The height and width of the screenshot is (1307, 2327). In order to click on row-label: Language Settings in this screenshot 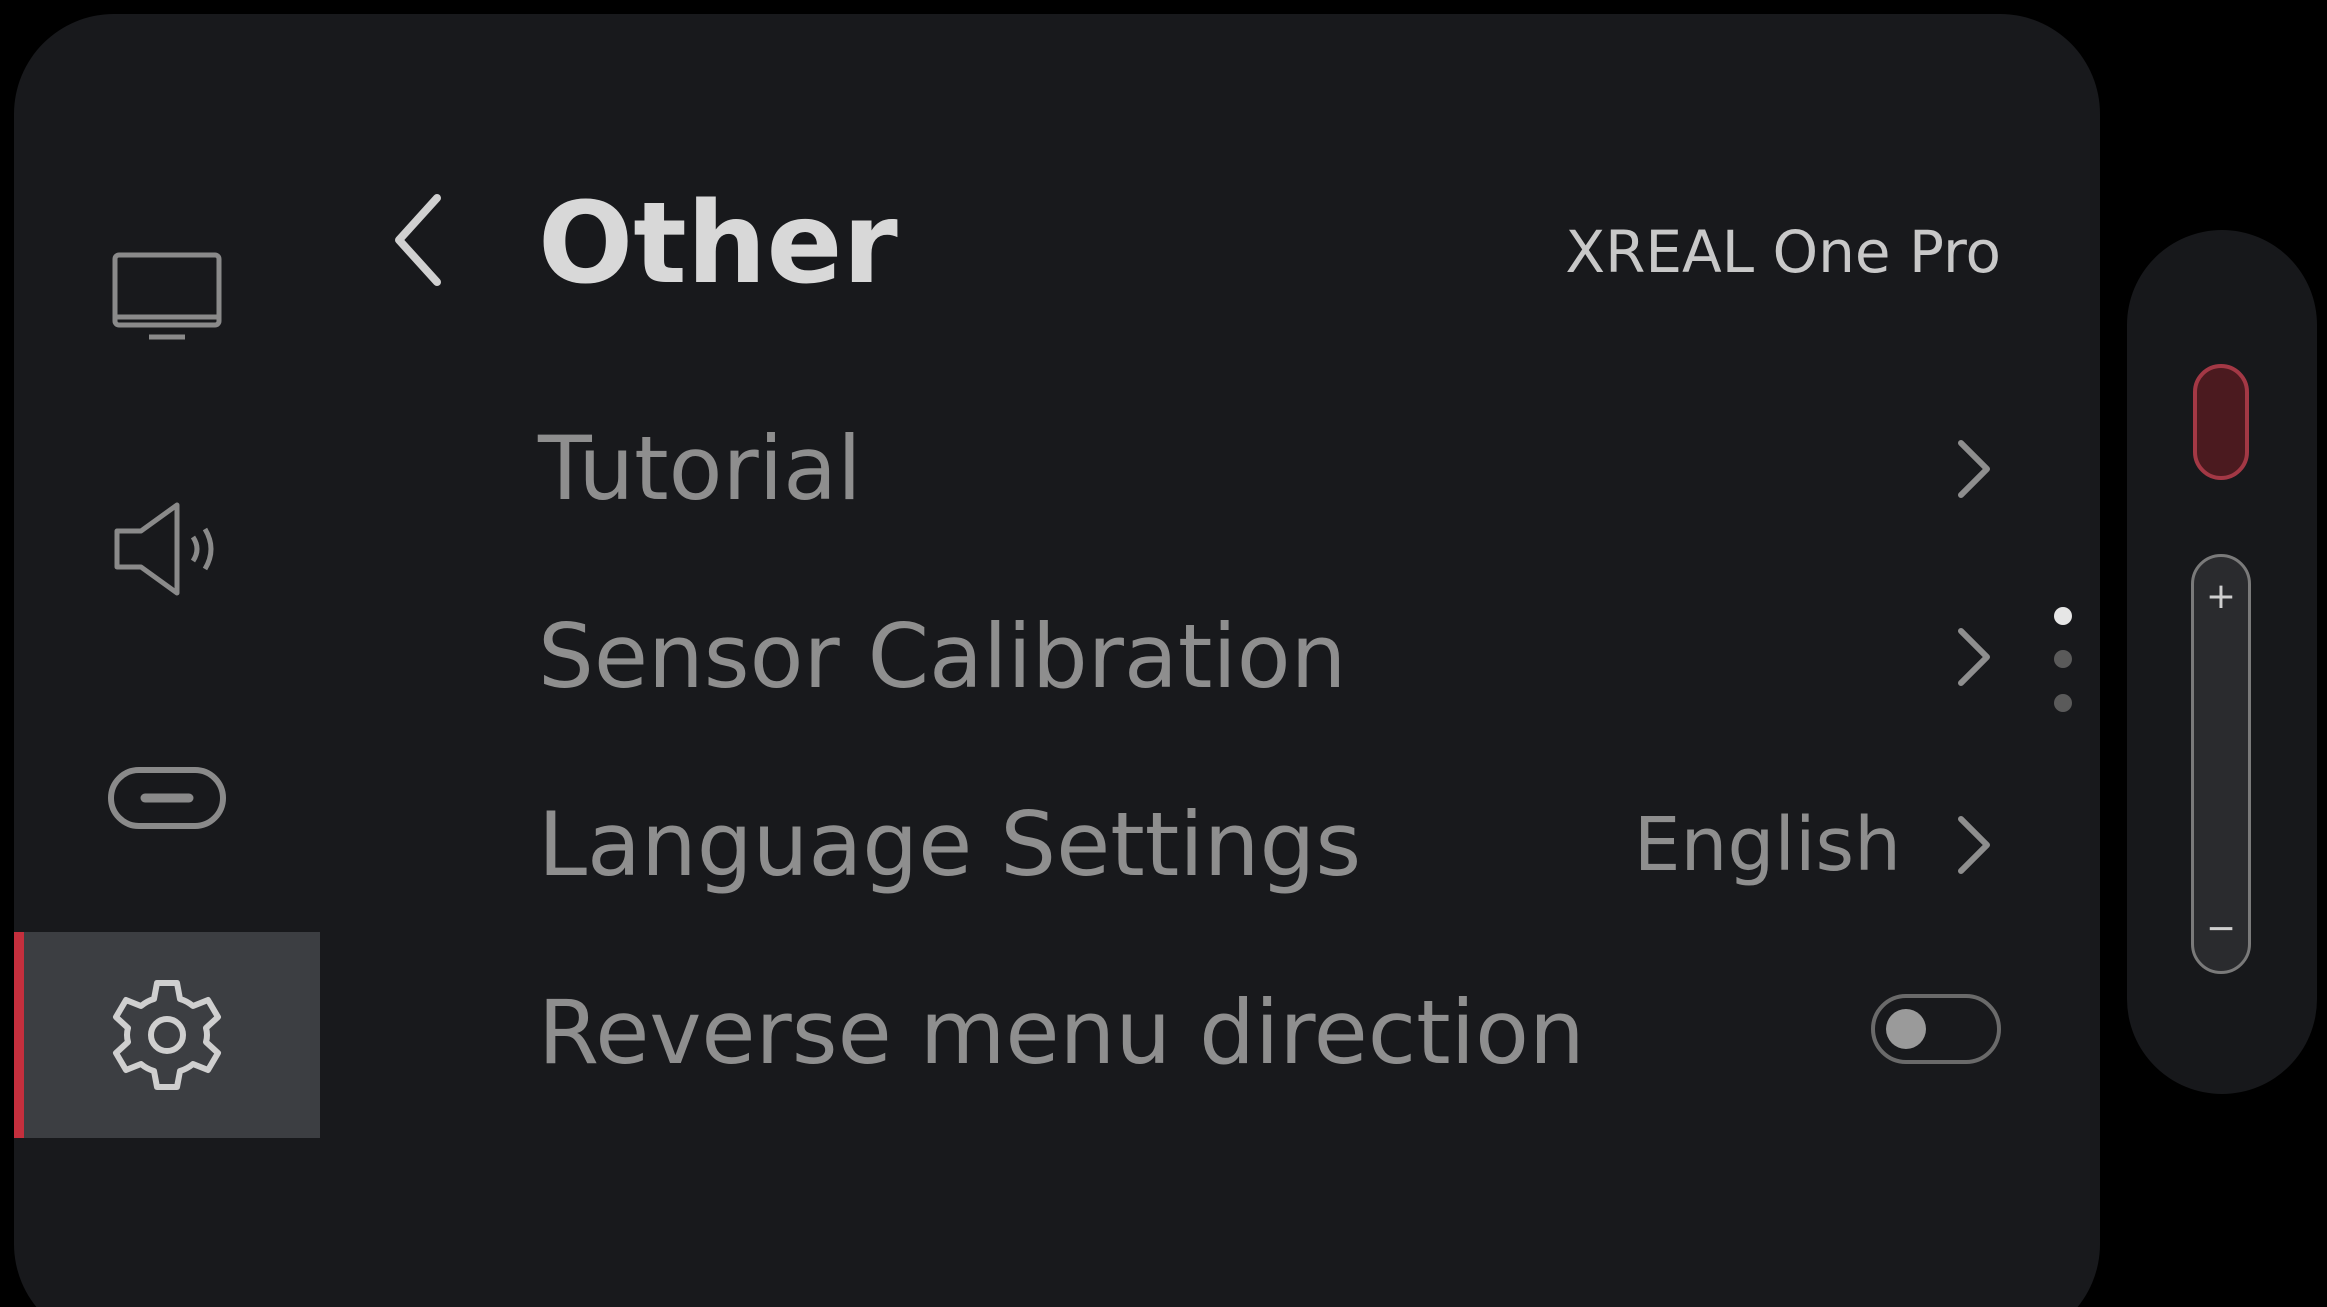, I will do `click(950, 844)`.